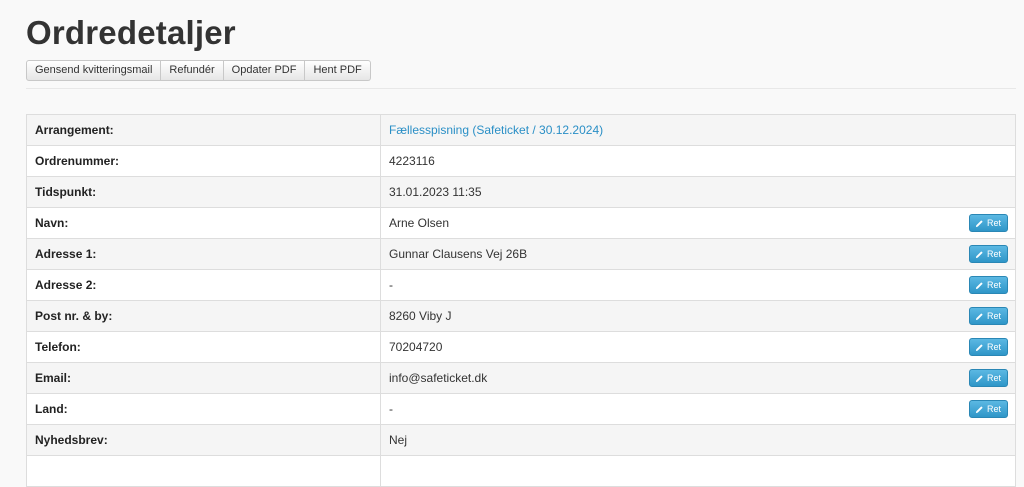  I want to click on address1-value: Gunnar Clausens Vej 26B, so click(458, 254).